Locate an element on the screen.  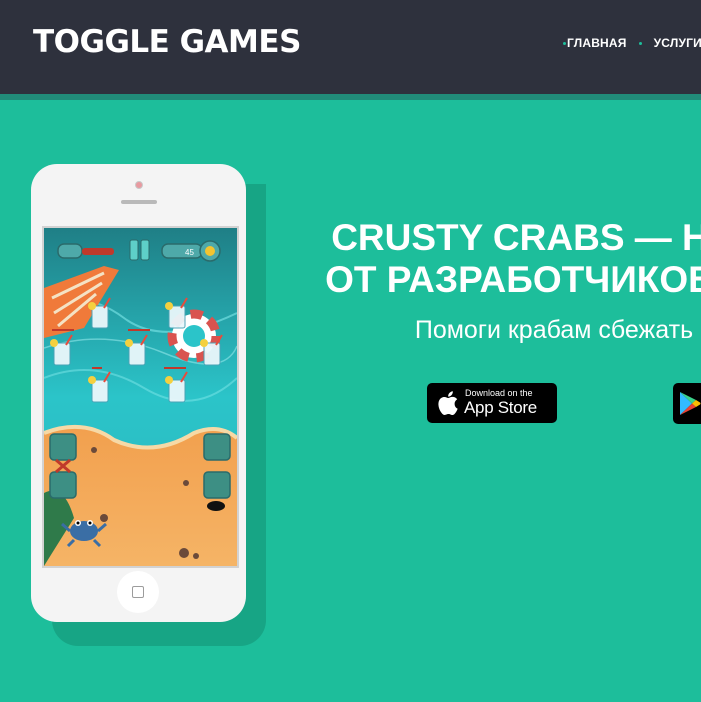
camera-icon is located at coordinates (139, 185).